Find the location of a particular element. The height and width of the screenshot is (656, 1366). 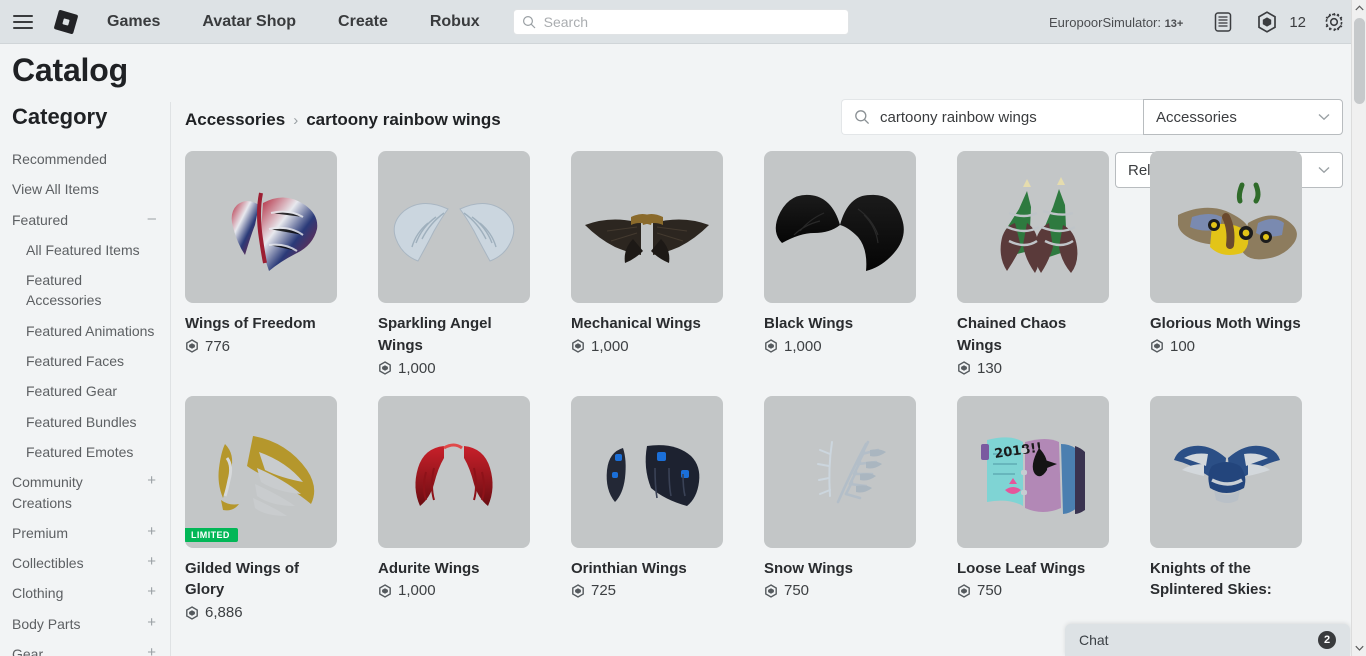

item-price-value: 1,000 is located at coordinates (417, 368).